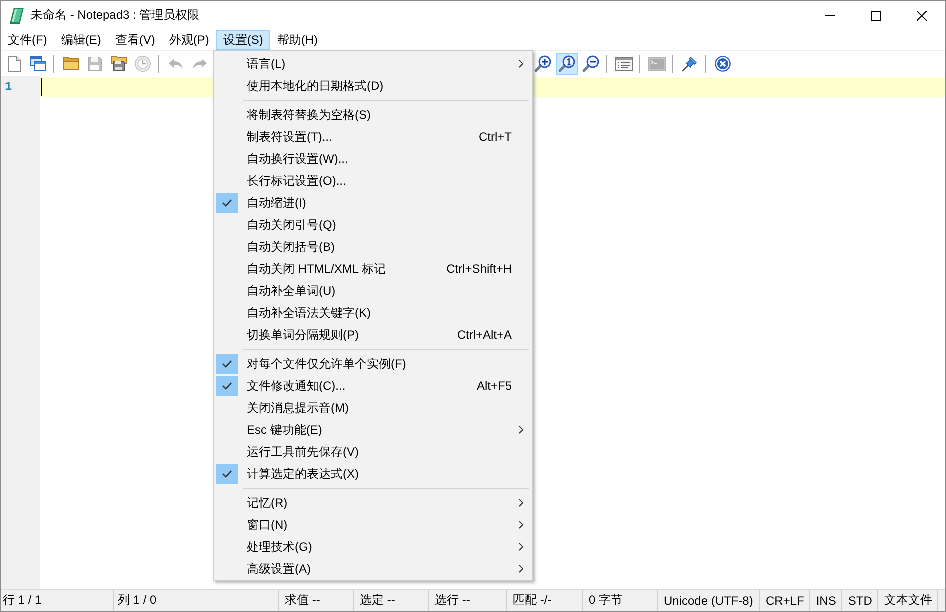 Image resolution: width=946 pixels, height=612 pixels. Describe the element at coordinates (606, 600) in the screenshot. I see `status-text: 0 字节` at that location.